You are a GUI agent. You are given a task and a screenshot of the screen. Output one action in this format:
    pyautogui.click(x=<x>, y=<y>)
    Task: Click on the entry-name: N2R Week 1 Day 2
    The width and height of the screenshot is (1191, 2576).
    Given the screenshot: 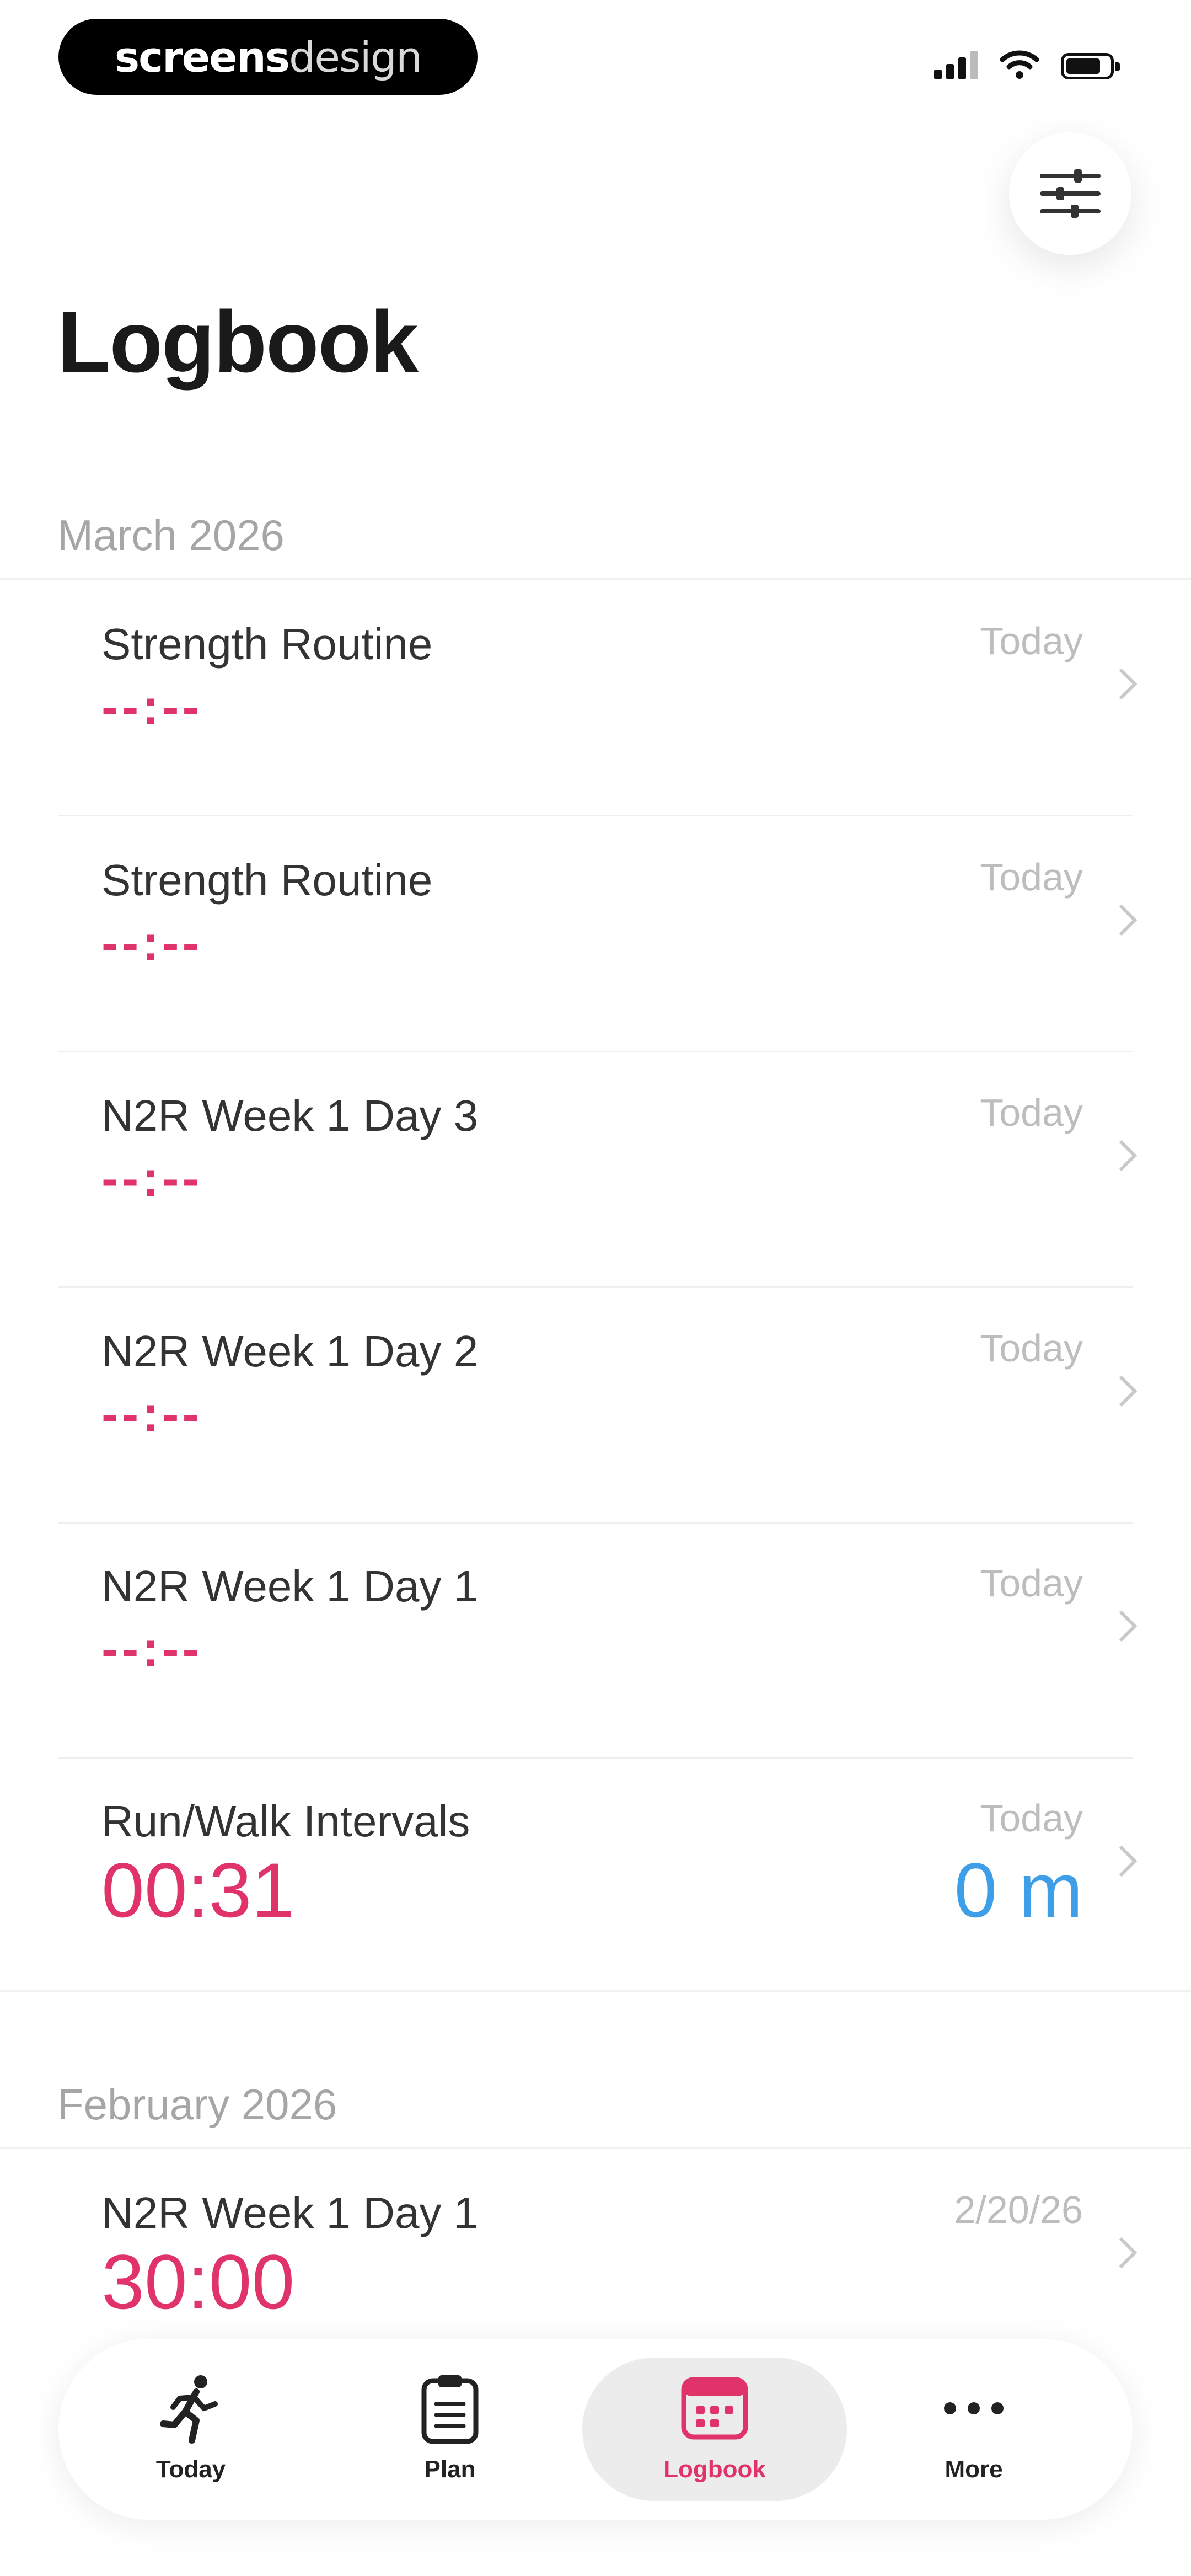 What is the action you would take?
    pyautogui.click(x=290, y=1351)
    